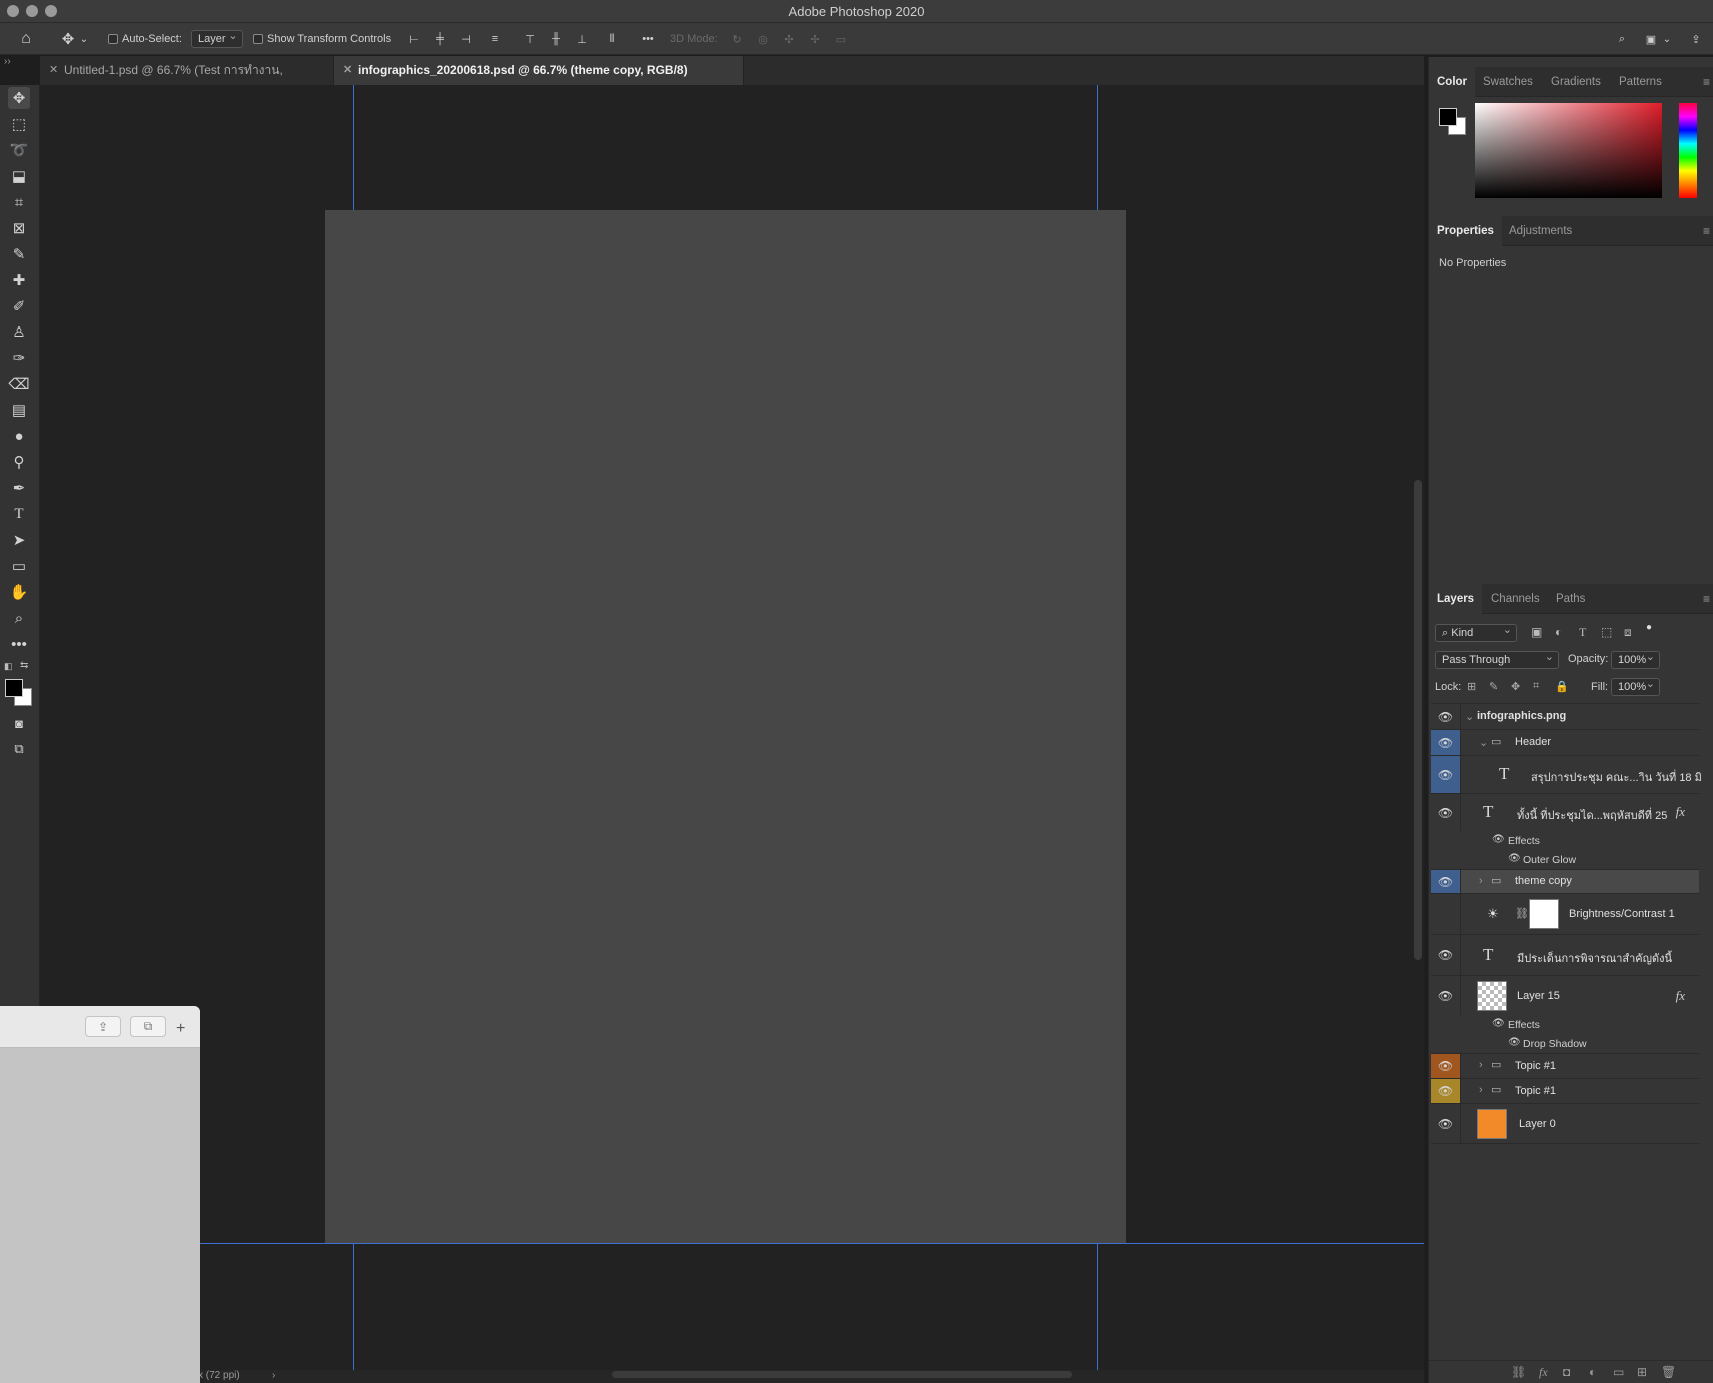  I want to click on layer-row: 👁 ⌄ infographics.png, so click(1565, 716).